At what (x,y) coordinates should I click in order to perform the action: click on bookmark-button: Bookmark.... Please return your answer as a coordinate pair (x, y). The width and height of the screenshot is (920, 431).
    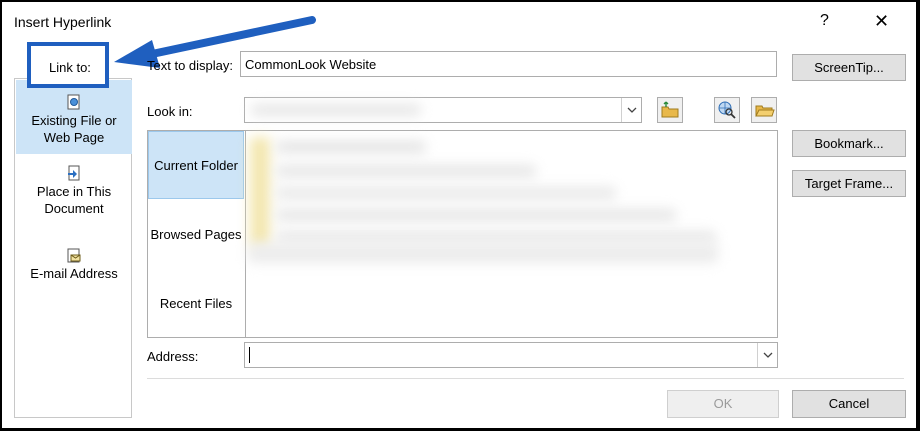
    Looking at the image, I should click on (849, 143).